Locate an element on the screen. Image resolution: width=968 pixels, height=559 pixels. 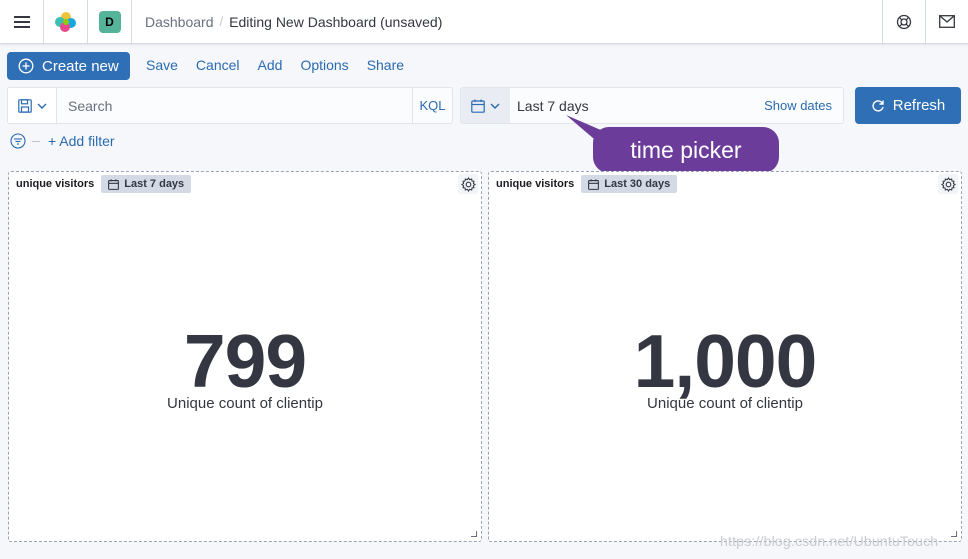
mail-icon is located at coordinates (947, 21).